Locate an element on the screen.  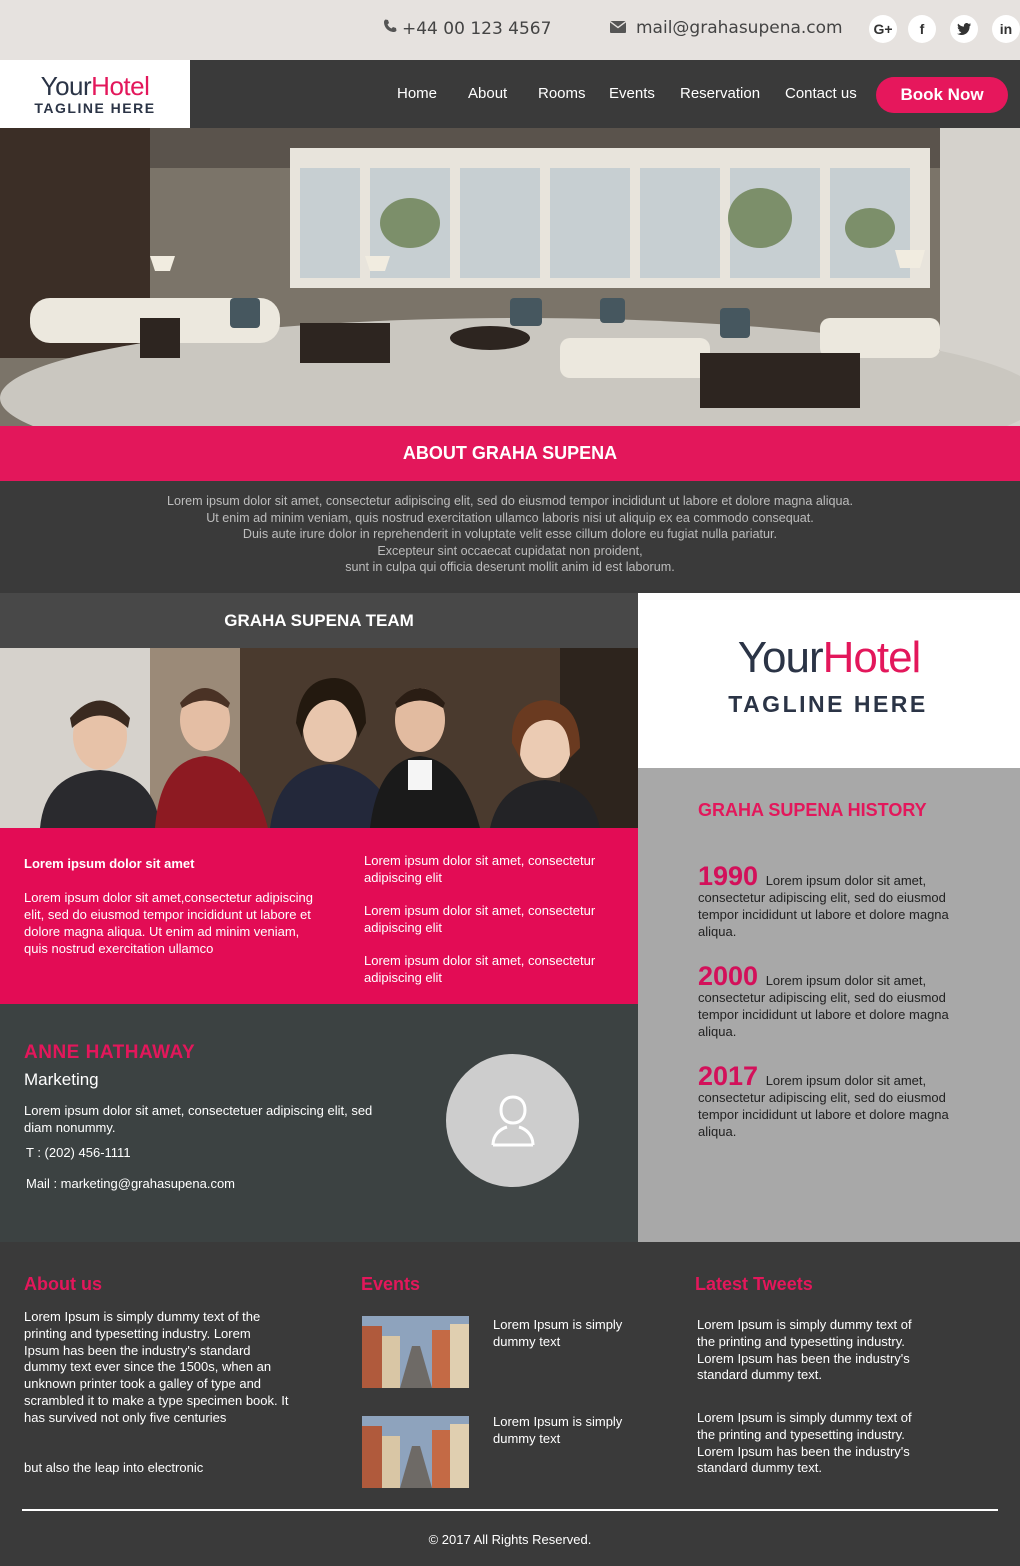
nav-home: Home is located at coordinates (417, 93).